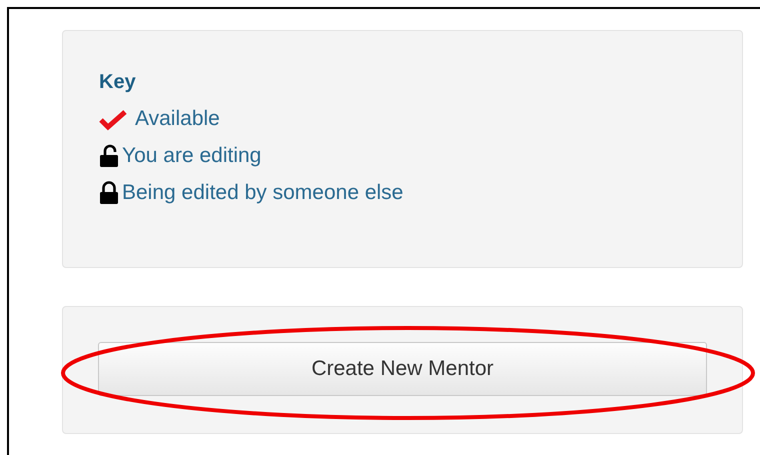 The image size is (760, 455). I want to click on key-title: Key, so click(118, 82).